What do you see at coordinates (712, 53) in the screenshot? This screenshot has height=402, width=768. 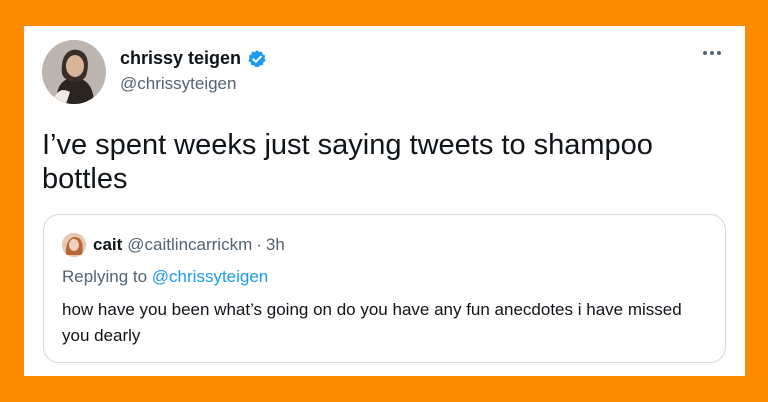 I see `more-options-icon` at bounding box center [712, 53].